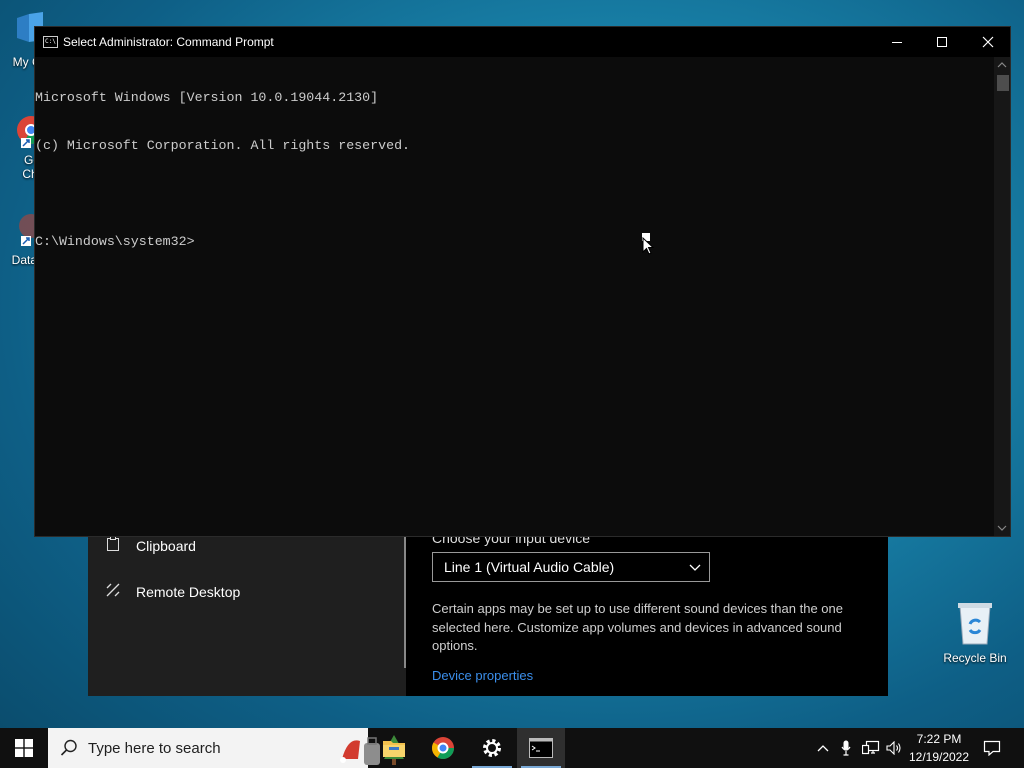 This screenshot has height=768, width=1024. I want to click on taskbar-command-prompt, so click(541, 748).